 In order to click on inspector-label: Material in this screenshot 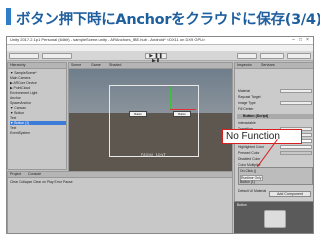, I will do `click(244, 91)`.